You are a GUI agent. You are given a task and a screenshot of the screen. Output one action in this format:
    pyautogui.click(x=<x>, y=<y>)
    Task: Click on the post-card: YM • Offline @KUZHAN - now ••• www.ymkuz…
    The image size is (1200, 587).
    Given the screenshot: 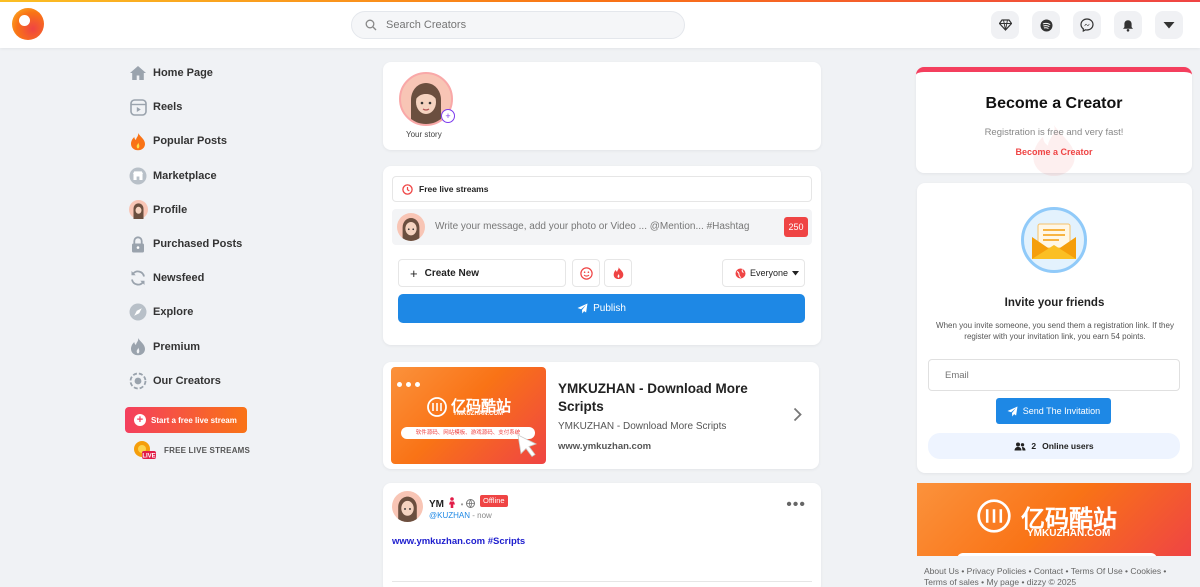 What is the action you would take?
    pyautogui.click(x=602, y=535)
    